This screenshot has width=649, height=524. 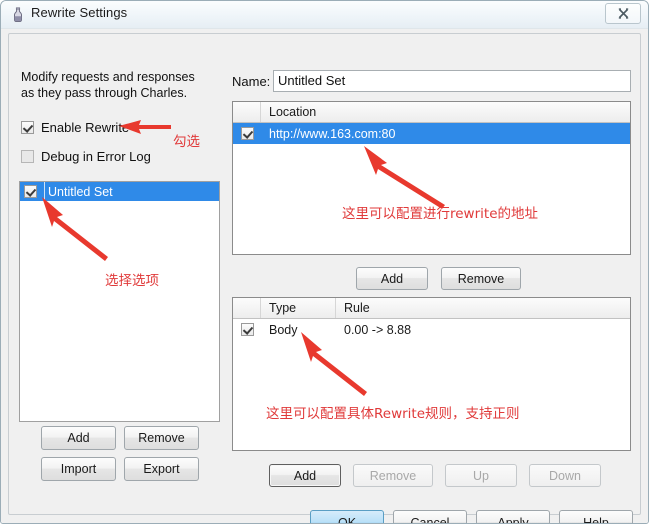 I want to click on location-enabled-checkbox, so click(x=247, y=133).